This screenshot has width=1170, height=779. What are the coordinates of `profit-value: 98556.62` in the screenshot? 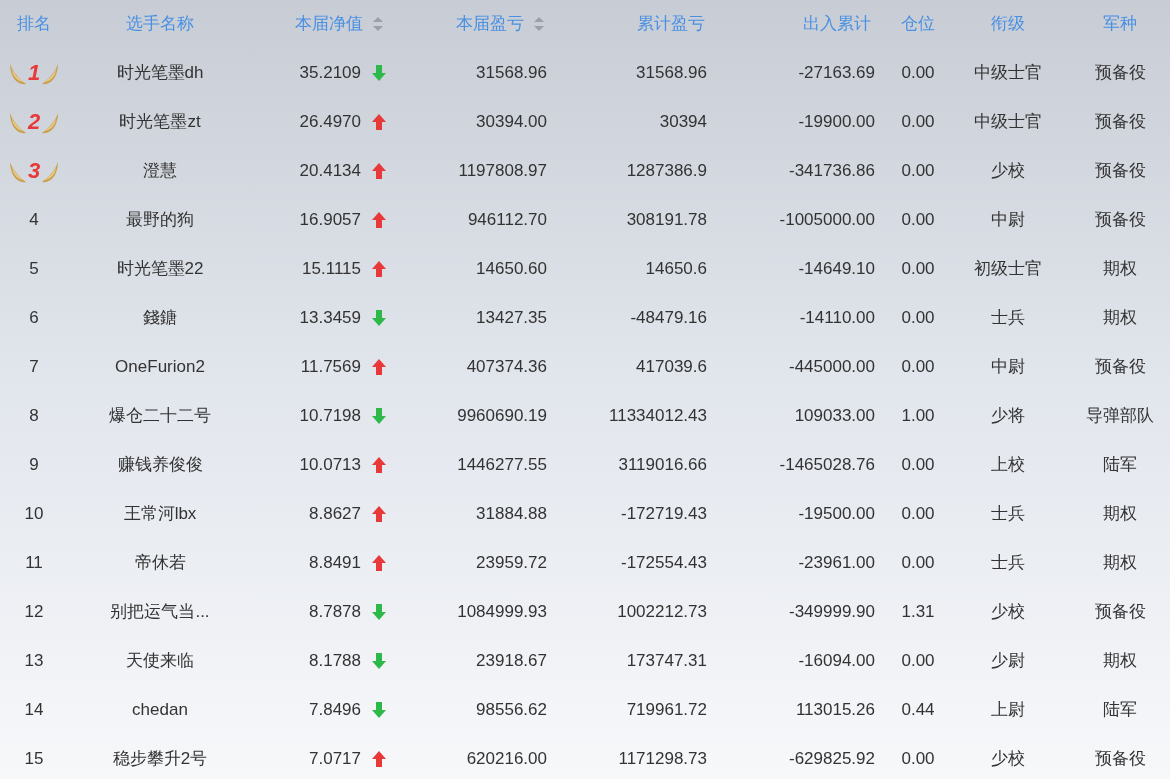 It's located at (511, 709).